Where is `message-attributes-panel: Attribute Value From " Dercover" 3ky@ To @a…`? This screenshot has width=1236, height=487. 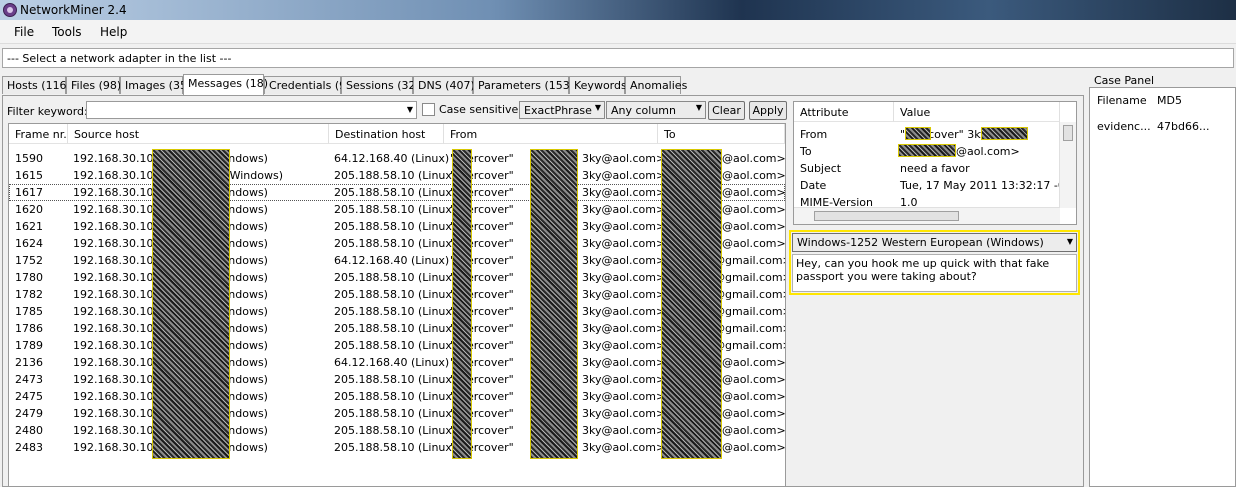
message-attributes-panel: Attribute Value From " Dercover" 3ky@ To @a… is located at coordinates (935, 163).